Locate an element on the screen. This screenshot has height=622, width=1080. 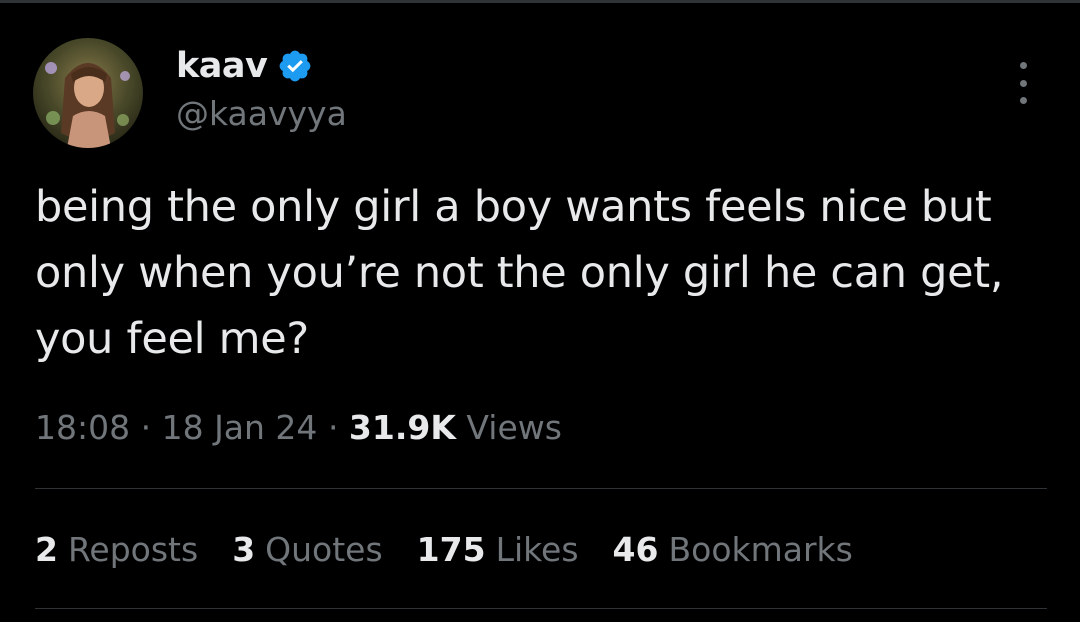
stat-likes: 175 Likes is located at coordinates (498, 549).